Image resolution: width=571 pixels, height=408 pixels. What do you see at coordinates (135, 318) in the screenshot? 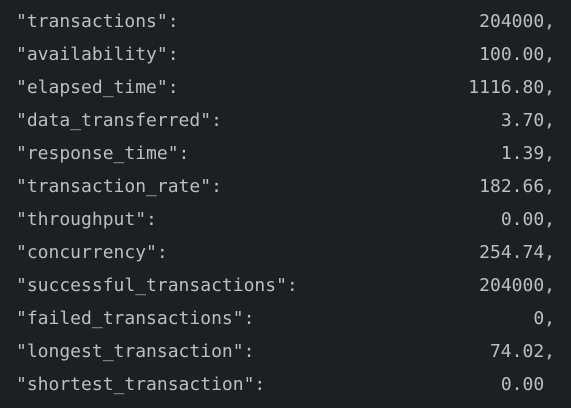
I see `json-key: "failed_transactions":` at bounding box center [135, 318].